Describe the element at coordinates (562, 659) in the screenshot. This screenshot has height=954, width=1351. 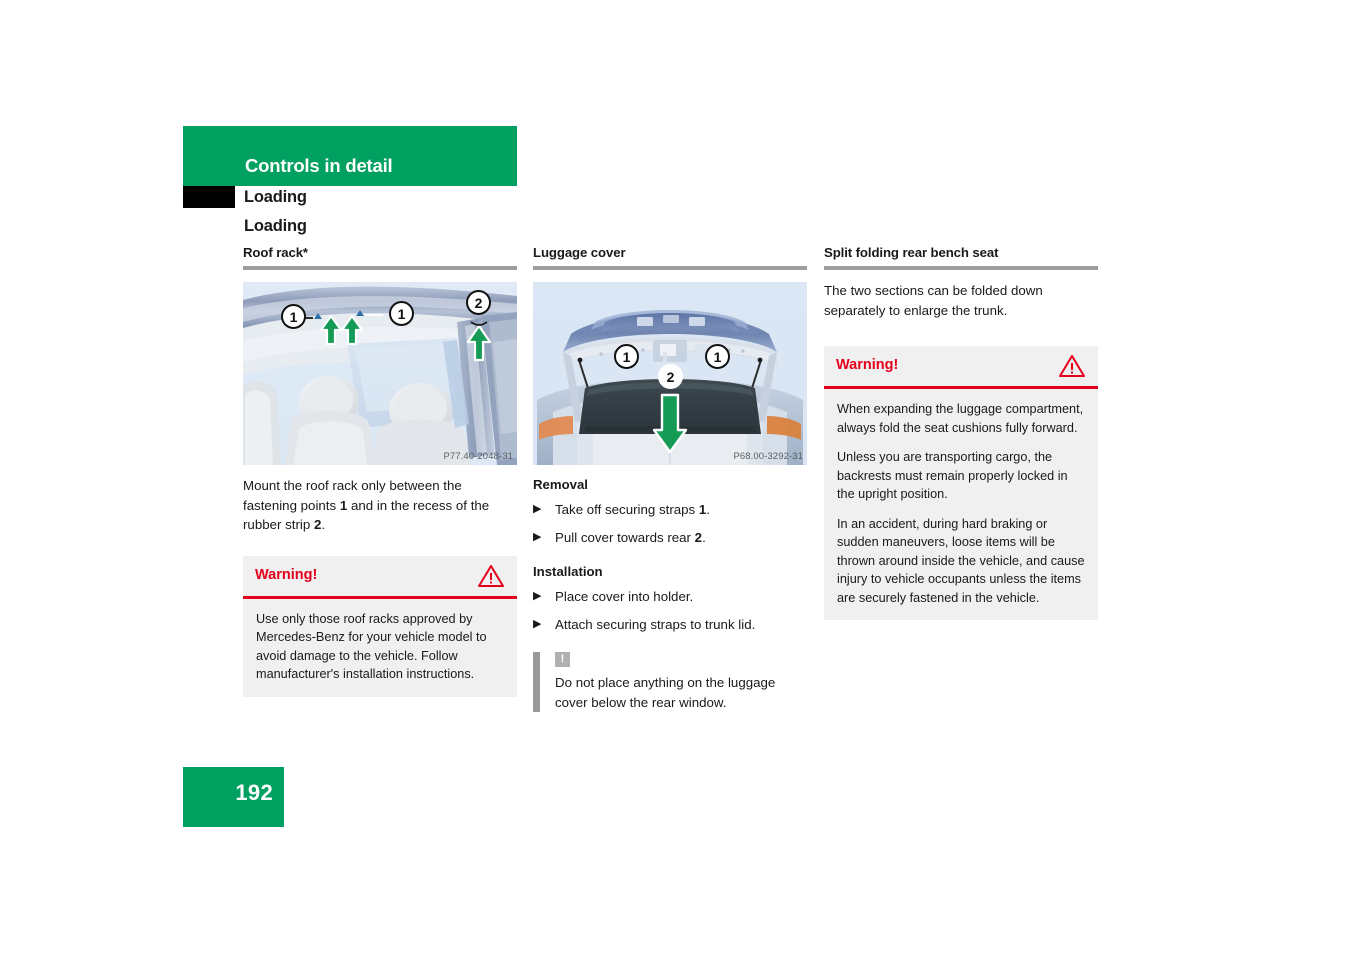
I see `exclamation-icon: !` at that location.